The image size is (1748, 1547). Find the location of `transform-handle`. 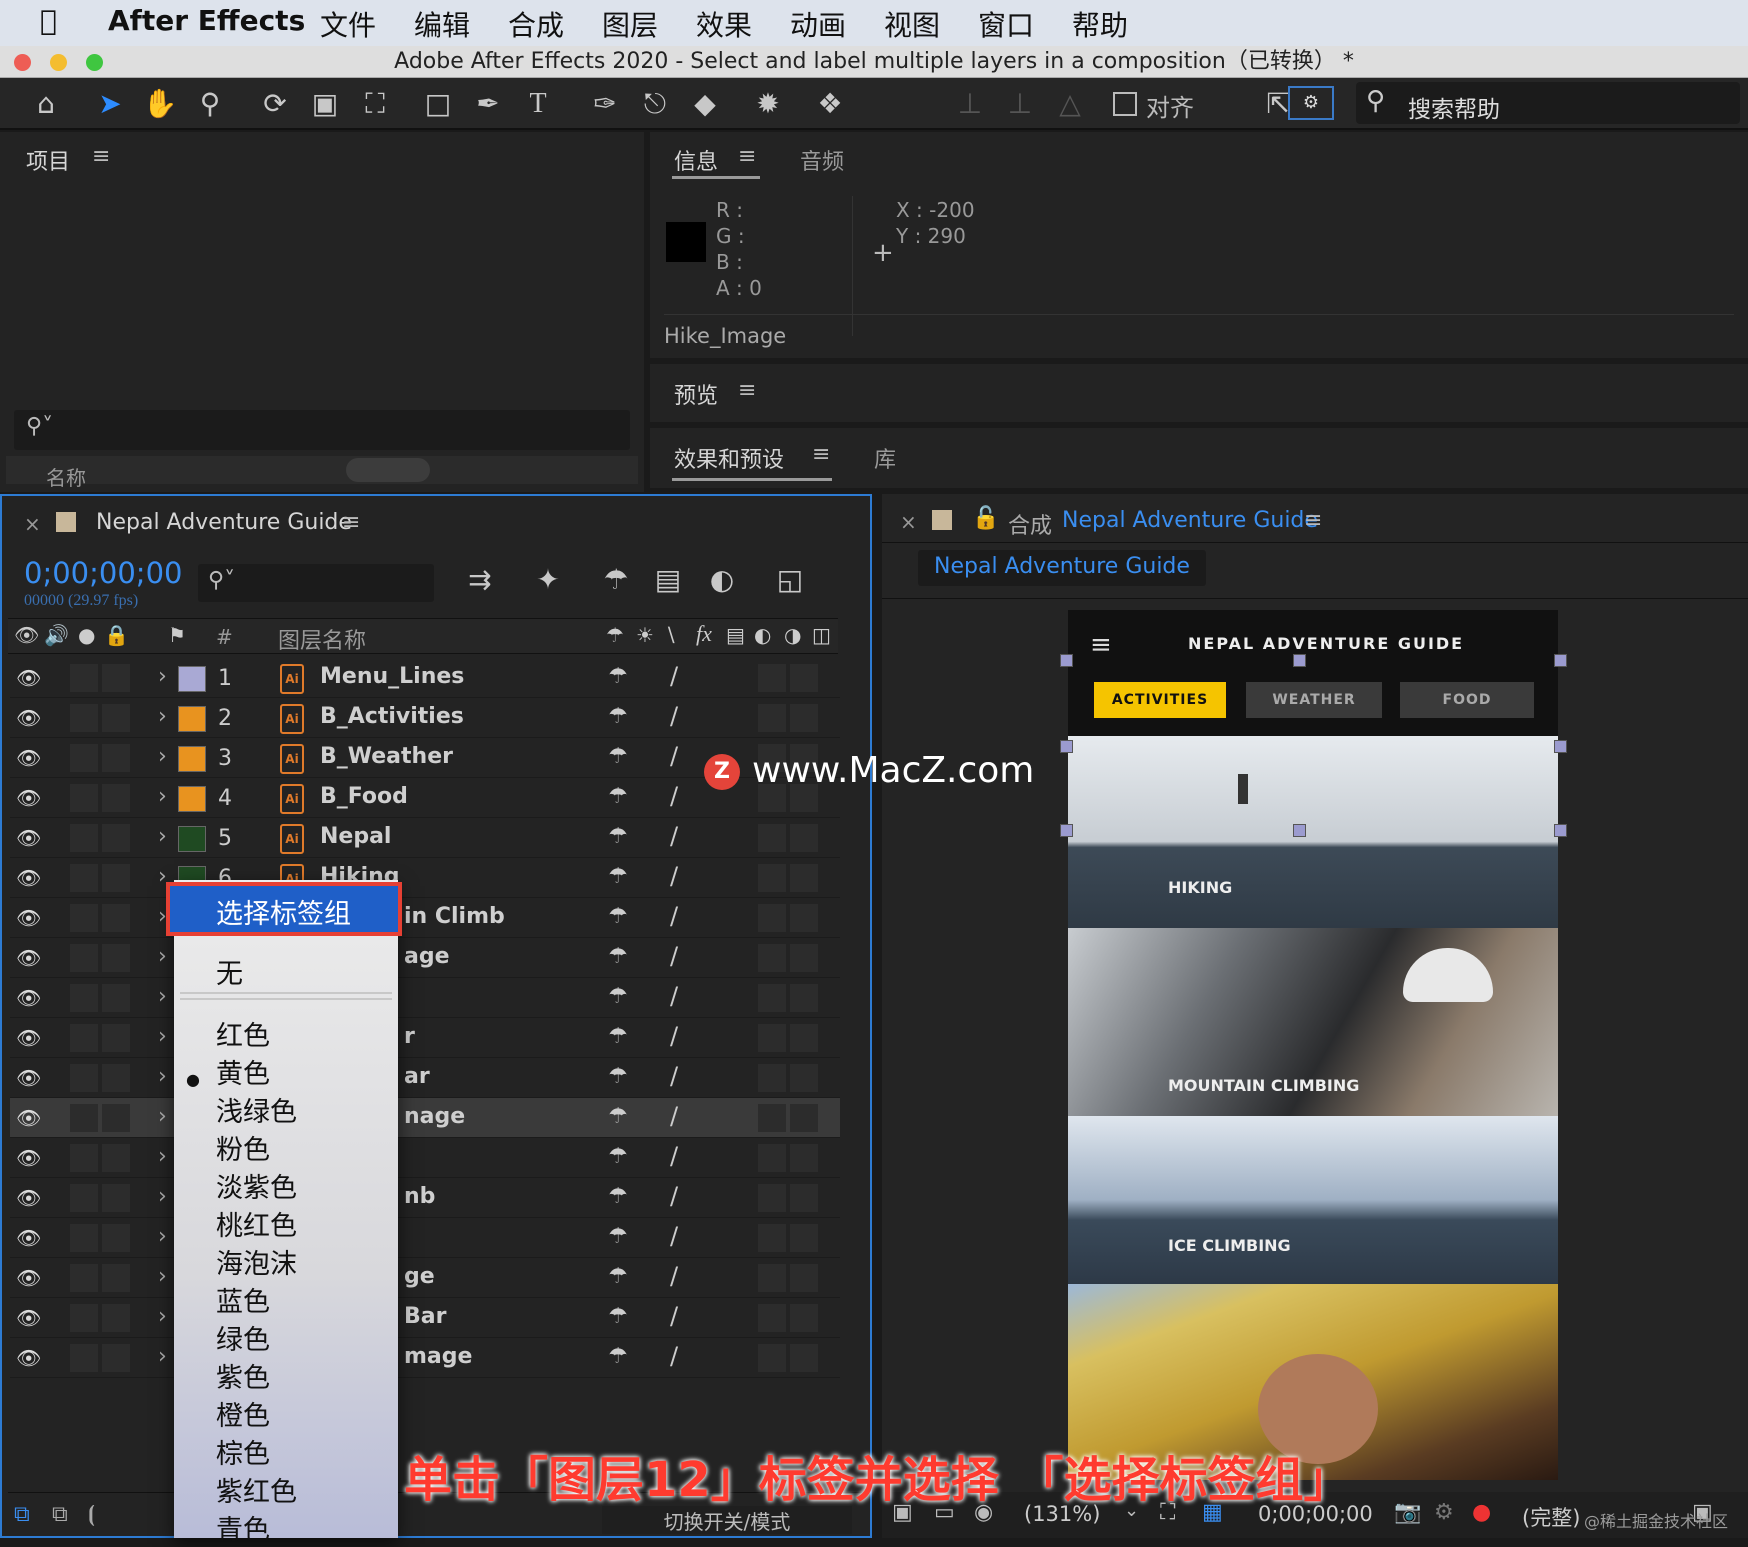

transform-handle is located at coordinates (1066, 746).